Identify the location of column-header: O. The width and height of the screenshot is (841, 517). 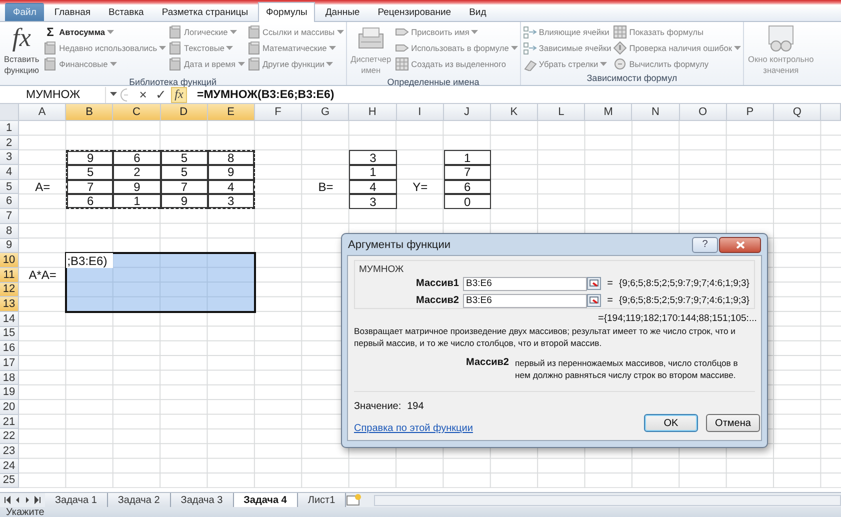
(703, 112).